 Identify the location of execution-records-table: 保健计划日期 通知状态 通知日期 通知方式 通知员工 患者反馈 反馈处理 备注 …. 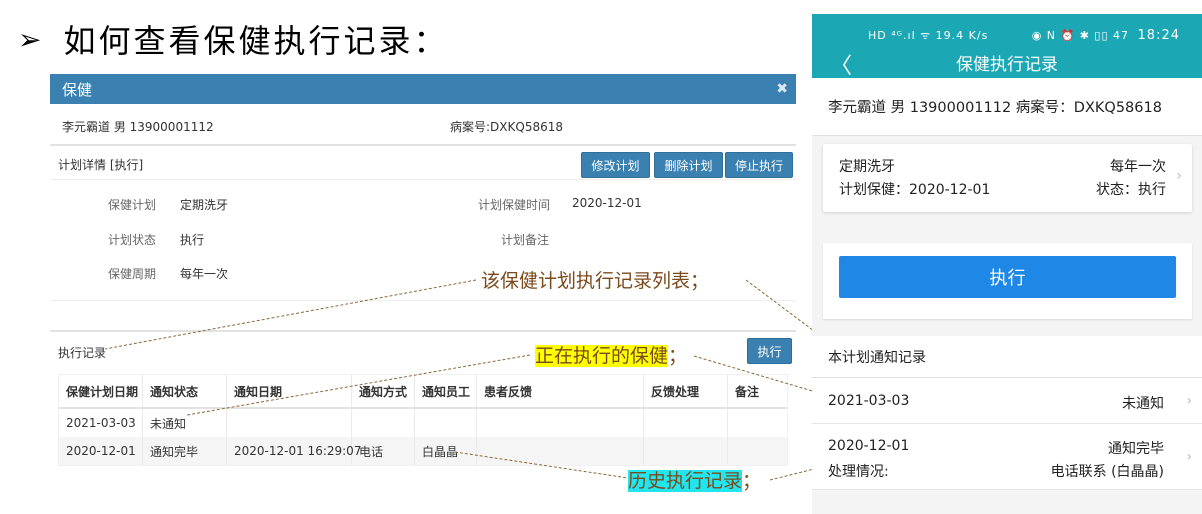
(423, 420).